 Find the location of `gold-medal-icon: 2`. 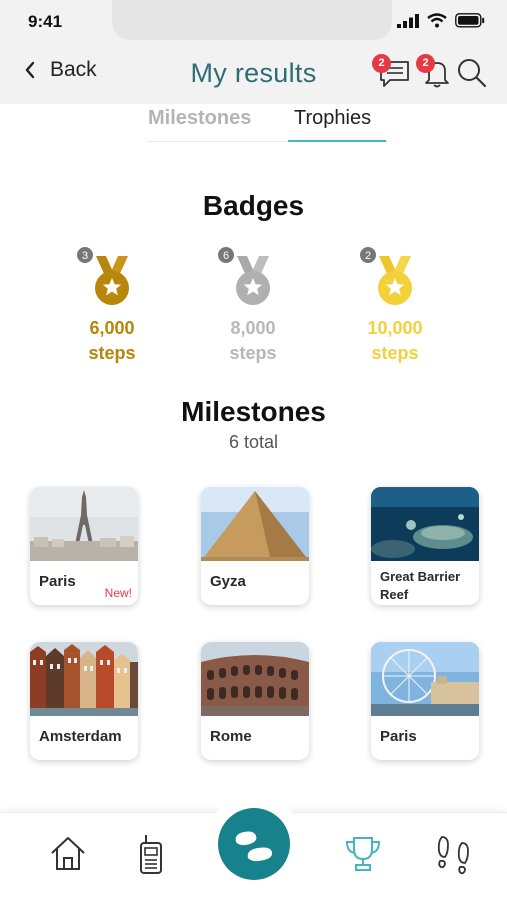

gold-medal-icon: 2 is located at coordinates (392, 278).